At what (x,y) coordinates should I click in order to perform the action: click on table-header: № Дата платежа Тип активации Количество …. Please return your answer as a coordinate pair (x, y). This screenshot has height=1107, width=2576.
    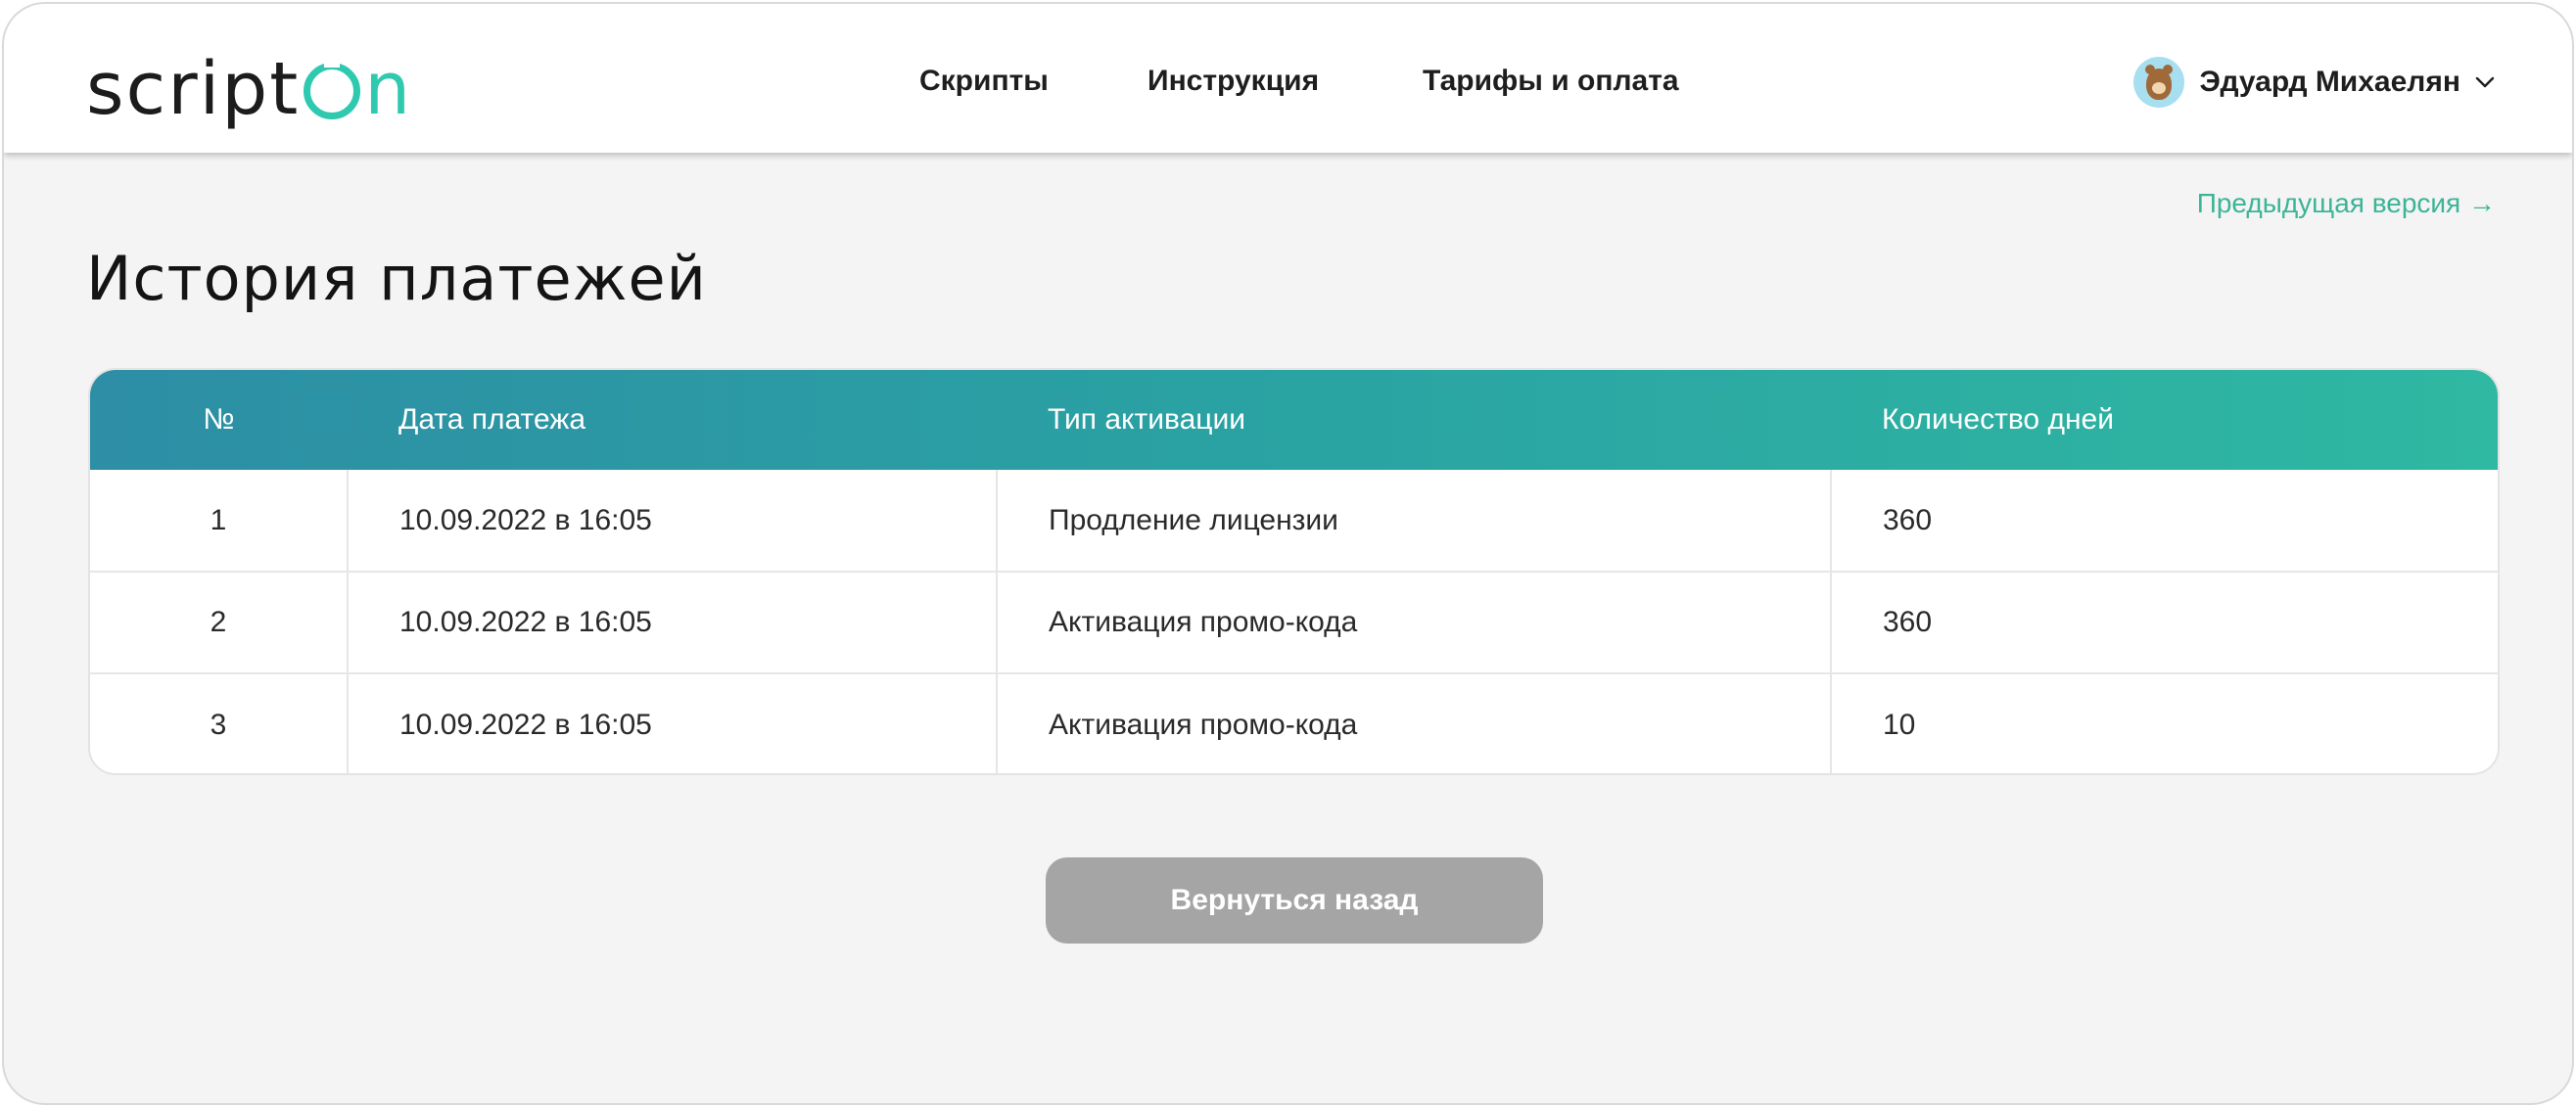
    Looking at the image, I should click on (1294, 420).